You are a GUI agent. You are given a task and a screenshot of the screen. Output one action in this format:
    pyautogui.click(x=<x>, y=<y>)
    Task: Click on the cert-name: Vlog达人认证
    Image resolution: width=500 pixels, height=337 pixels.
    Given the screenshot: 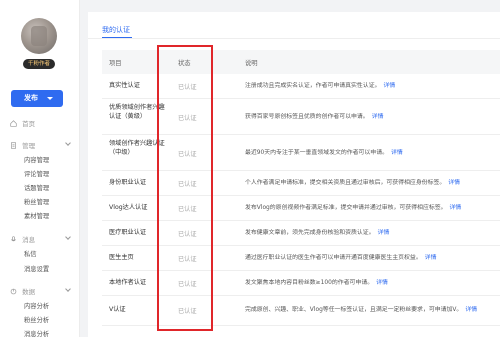 What is the action you would take?
    pyautogui.click(x=128, y=207)
    